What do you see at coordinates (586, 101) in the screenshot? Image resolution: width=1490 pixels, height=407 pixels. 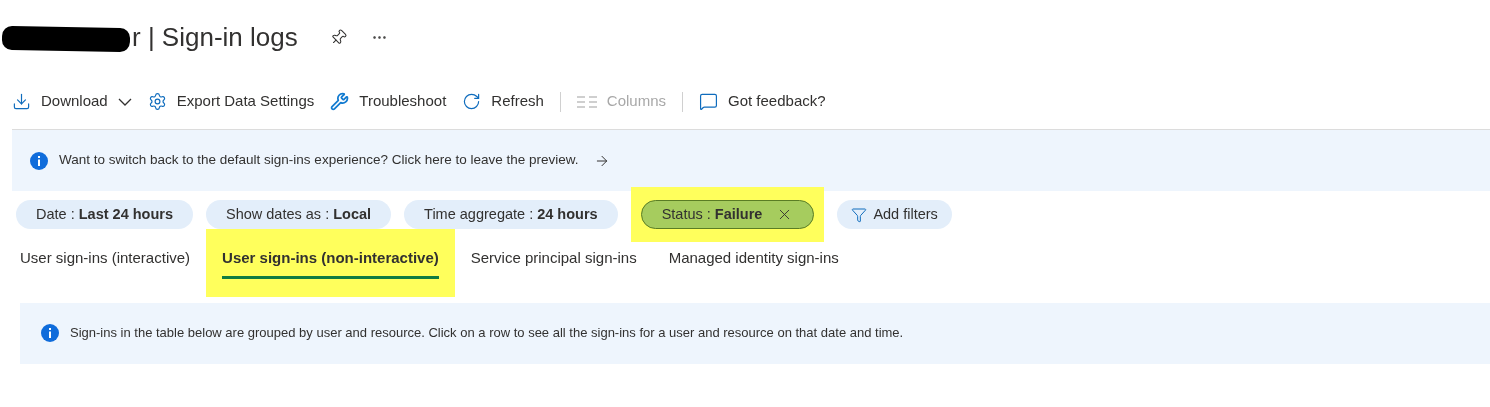 I see `columns-icon` at bounding box center [586, 101].